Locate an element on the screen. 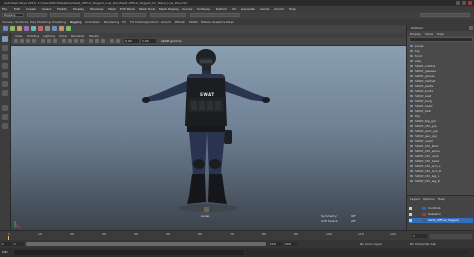 The height and width of the screenshot is (257, 474). film-gate-icon is located at coordinates (49, 41).